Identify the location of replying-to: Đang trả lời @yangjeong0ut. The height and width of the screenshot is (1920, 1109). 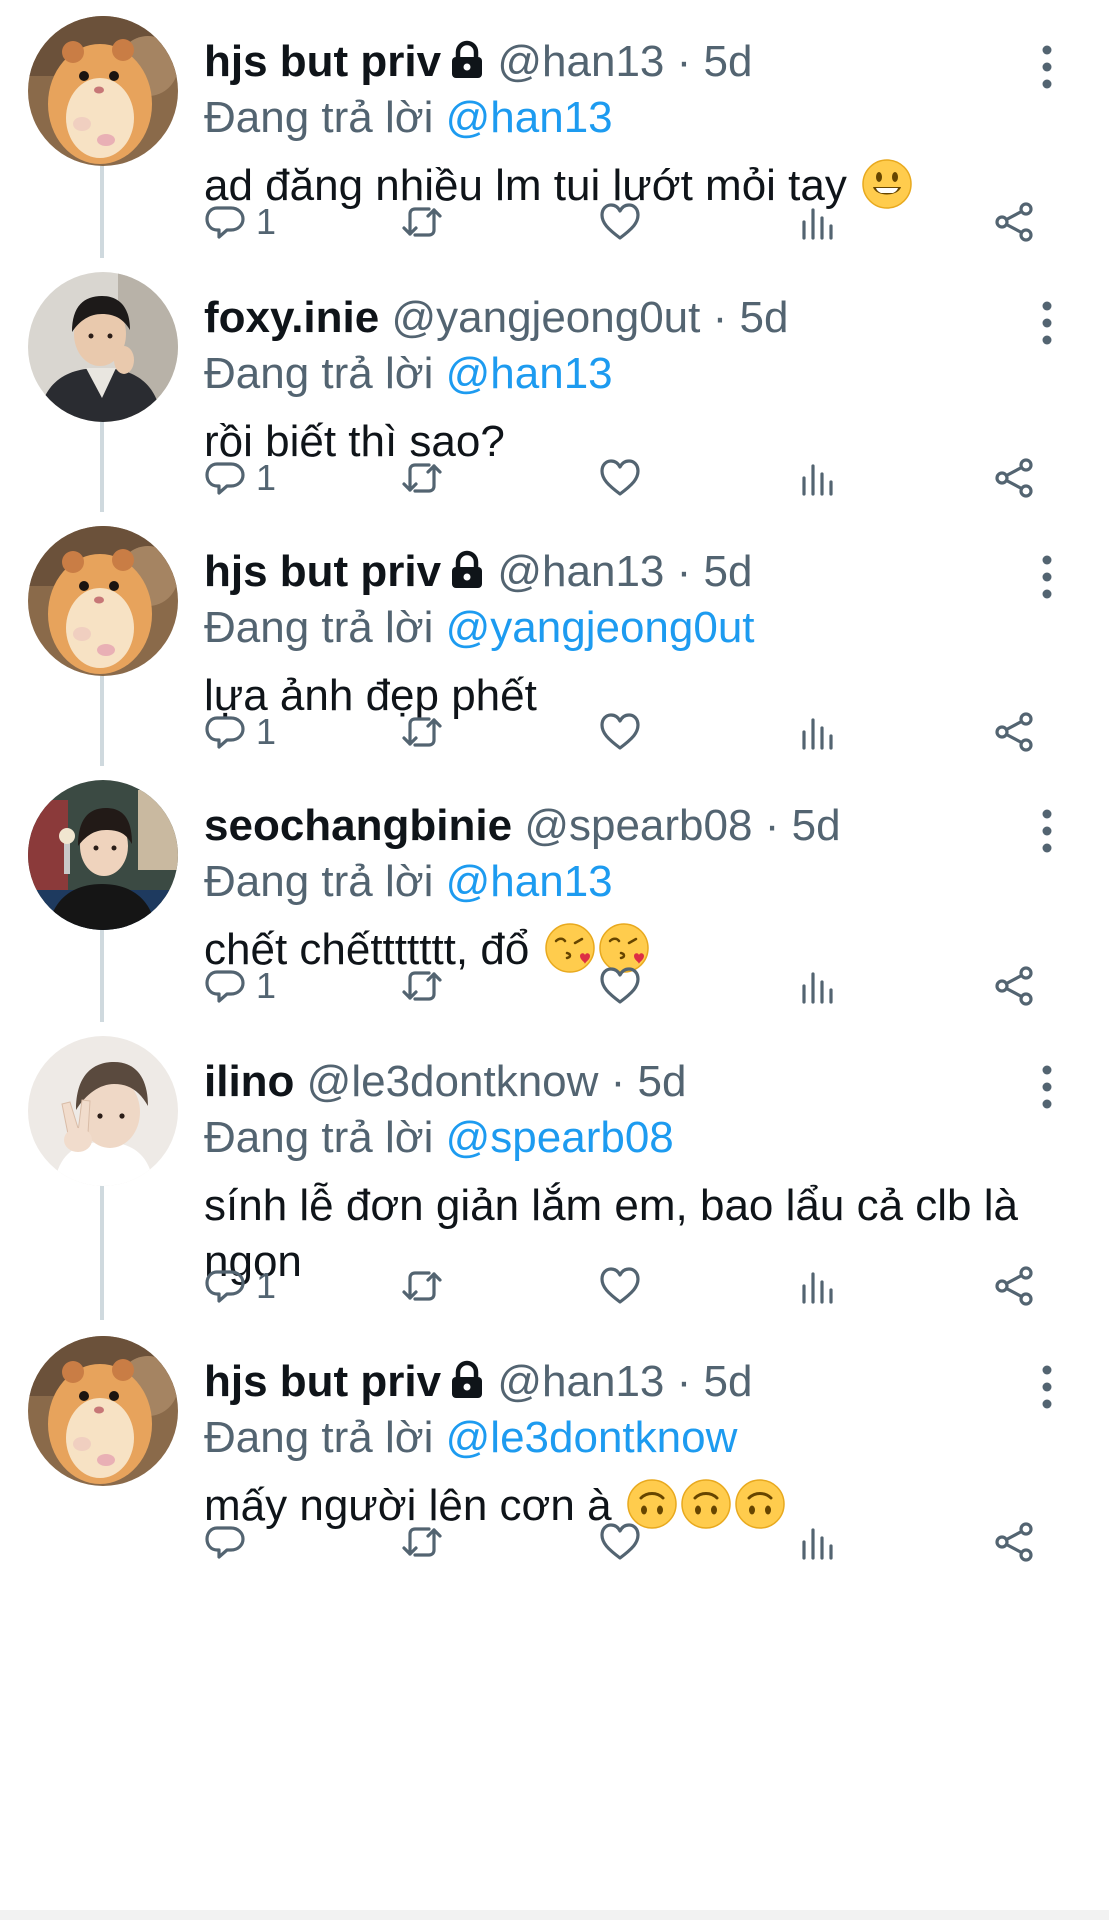
(479, 628).